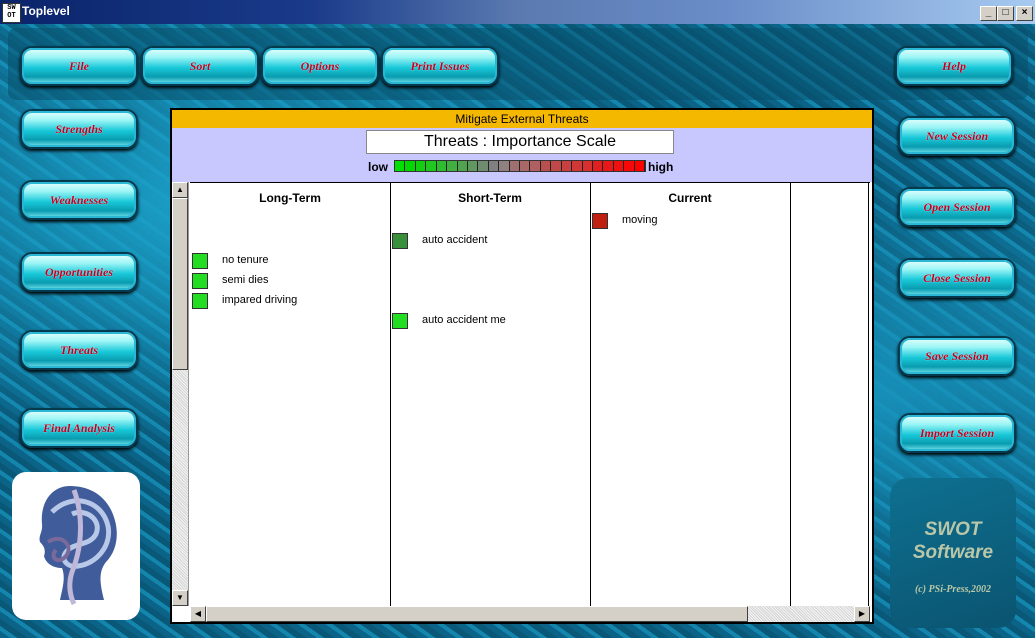 Image resolution: width=1035 pixels, height=638 pixels. What do you see at coordinates (829, 395) in the screenshot?
I see `column-empty` at bounding box center [829, 395].